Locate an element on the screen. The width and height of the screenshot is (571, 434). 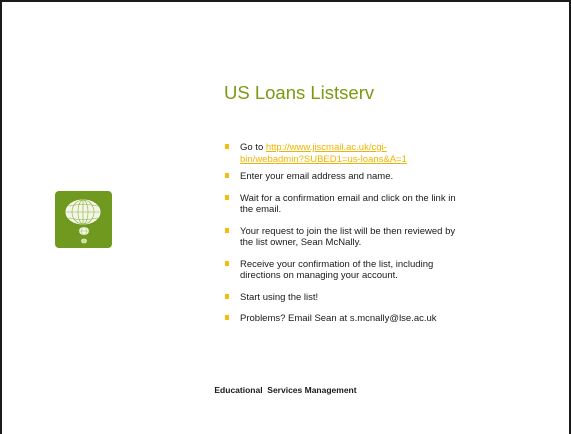
globe-icon-graphic is located at coordinates (83, 221).